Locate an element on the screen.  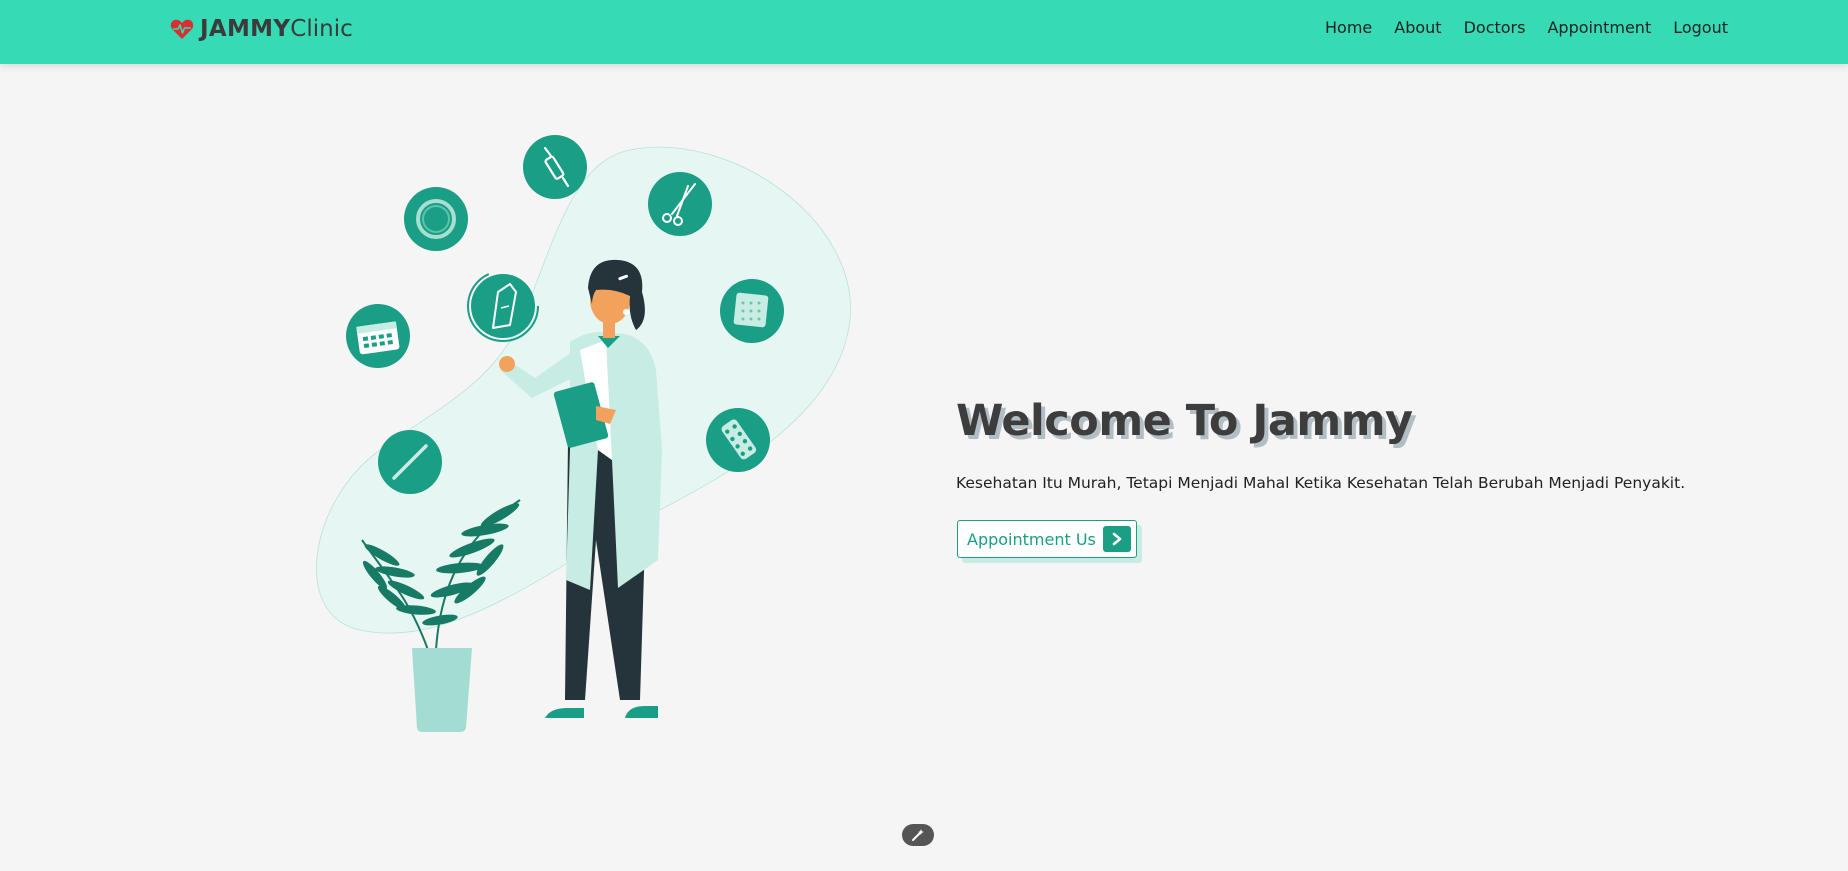
appointment-us-label: Appointment Us is located at coordinates (1031, 539).